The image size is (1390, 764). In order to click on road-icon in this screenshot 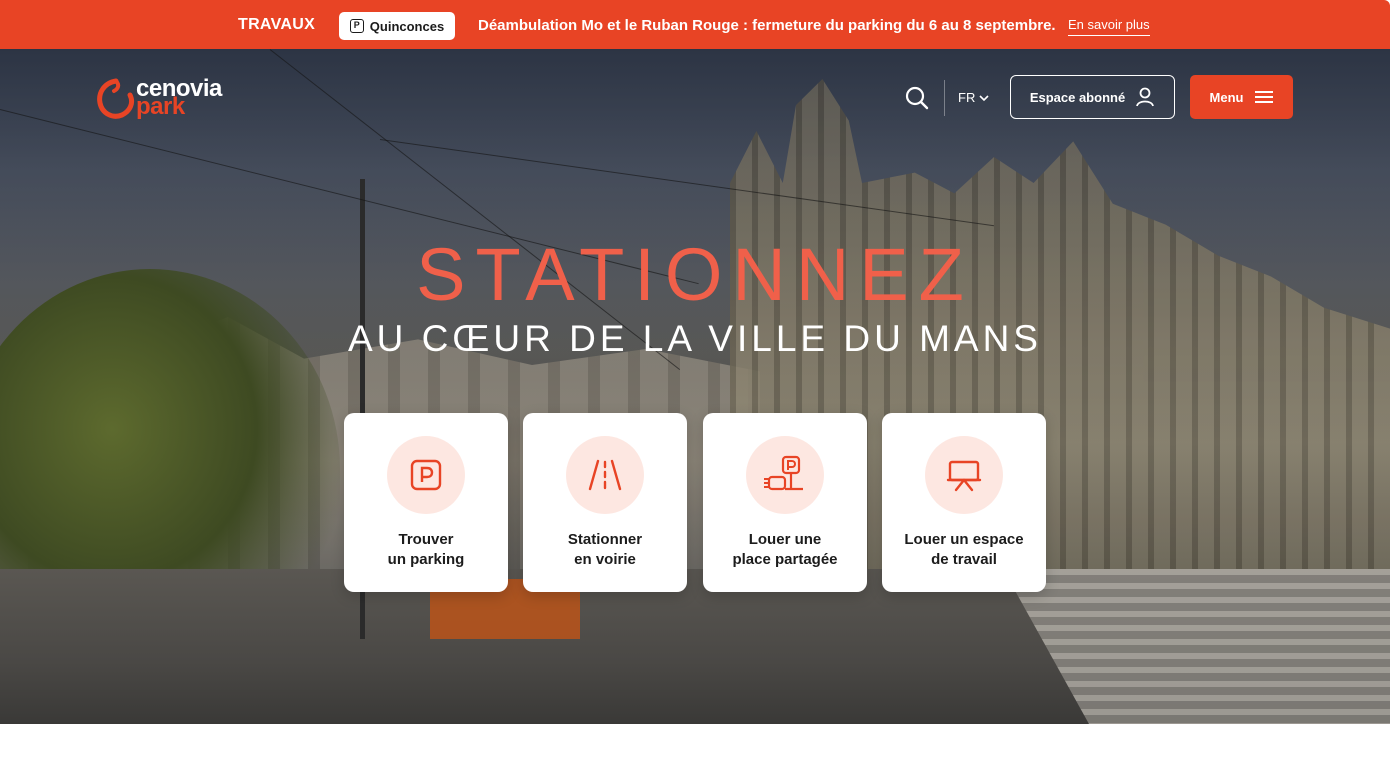, I will do `click(605, 475)`.